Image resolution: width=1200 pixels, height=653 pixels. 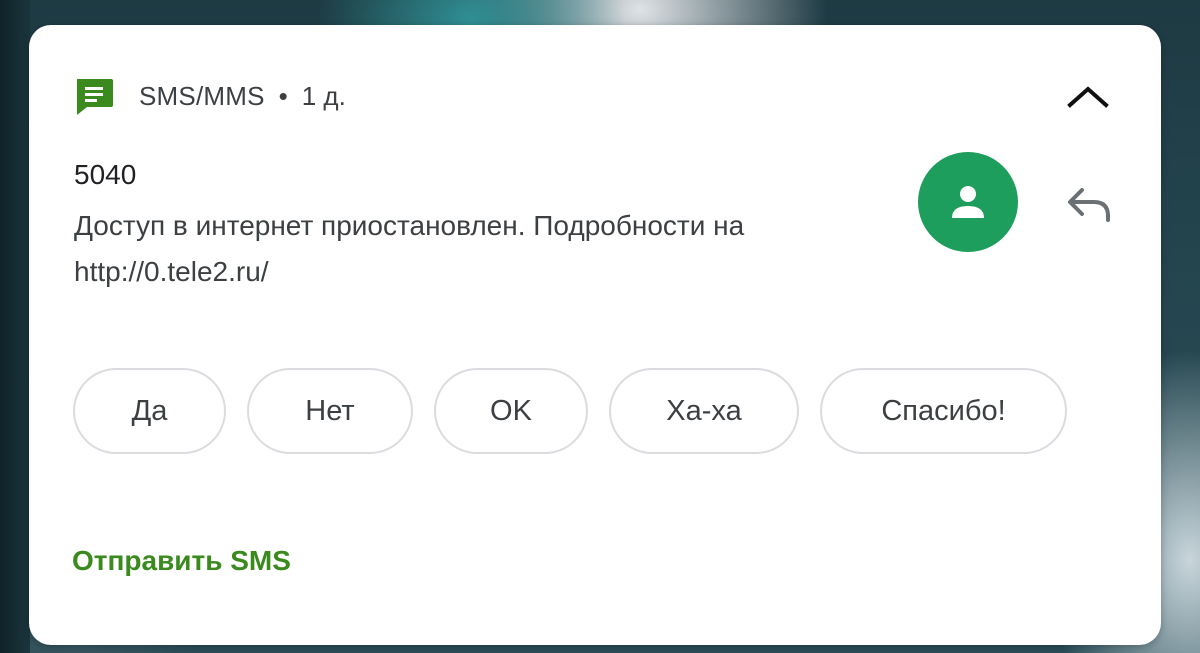 I want to click on notification-header: SMS/MMS • 1 д., so click(x=209, y=96).